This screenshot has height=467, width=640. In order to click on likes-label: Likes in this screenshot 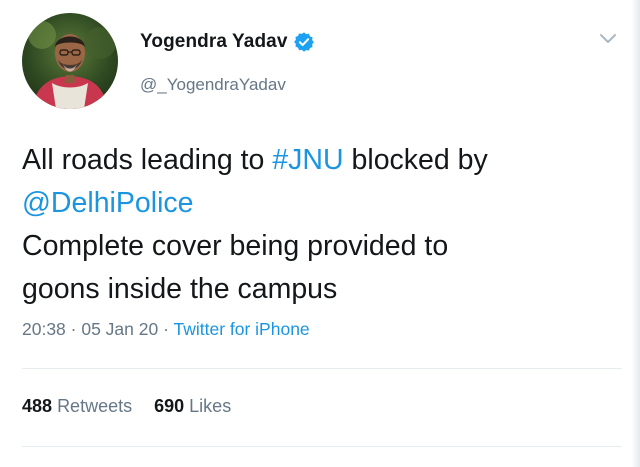, I will do `click(210, 406)`.